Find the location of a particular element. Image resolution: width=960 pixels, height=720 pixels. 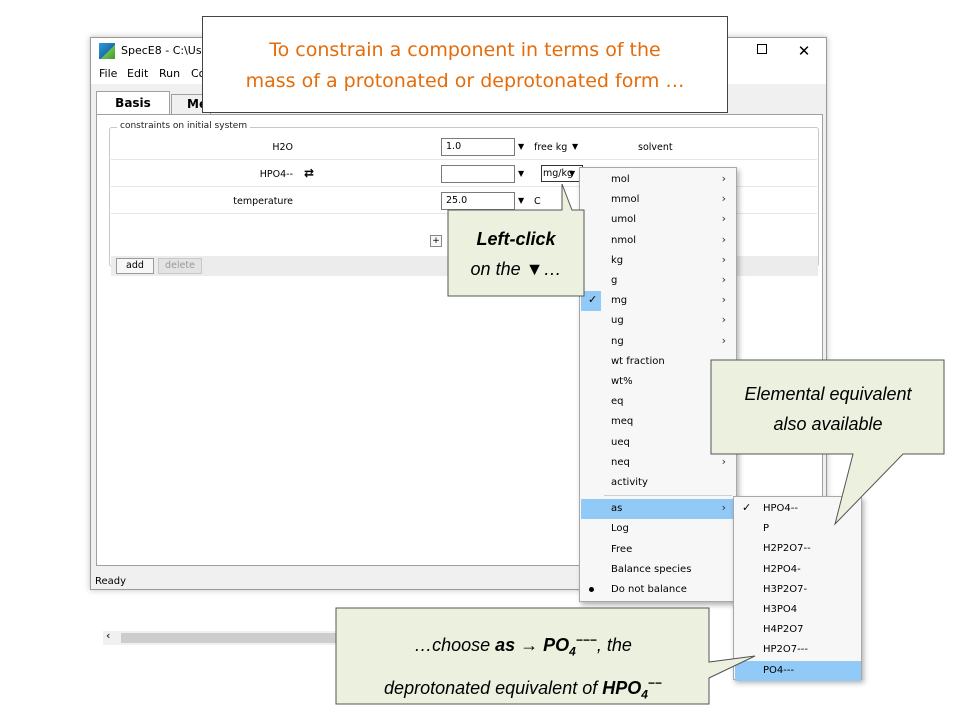

choose-as: as is located at coordinates (505, 645).